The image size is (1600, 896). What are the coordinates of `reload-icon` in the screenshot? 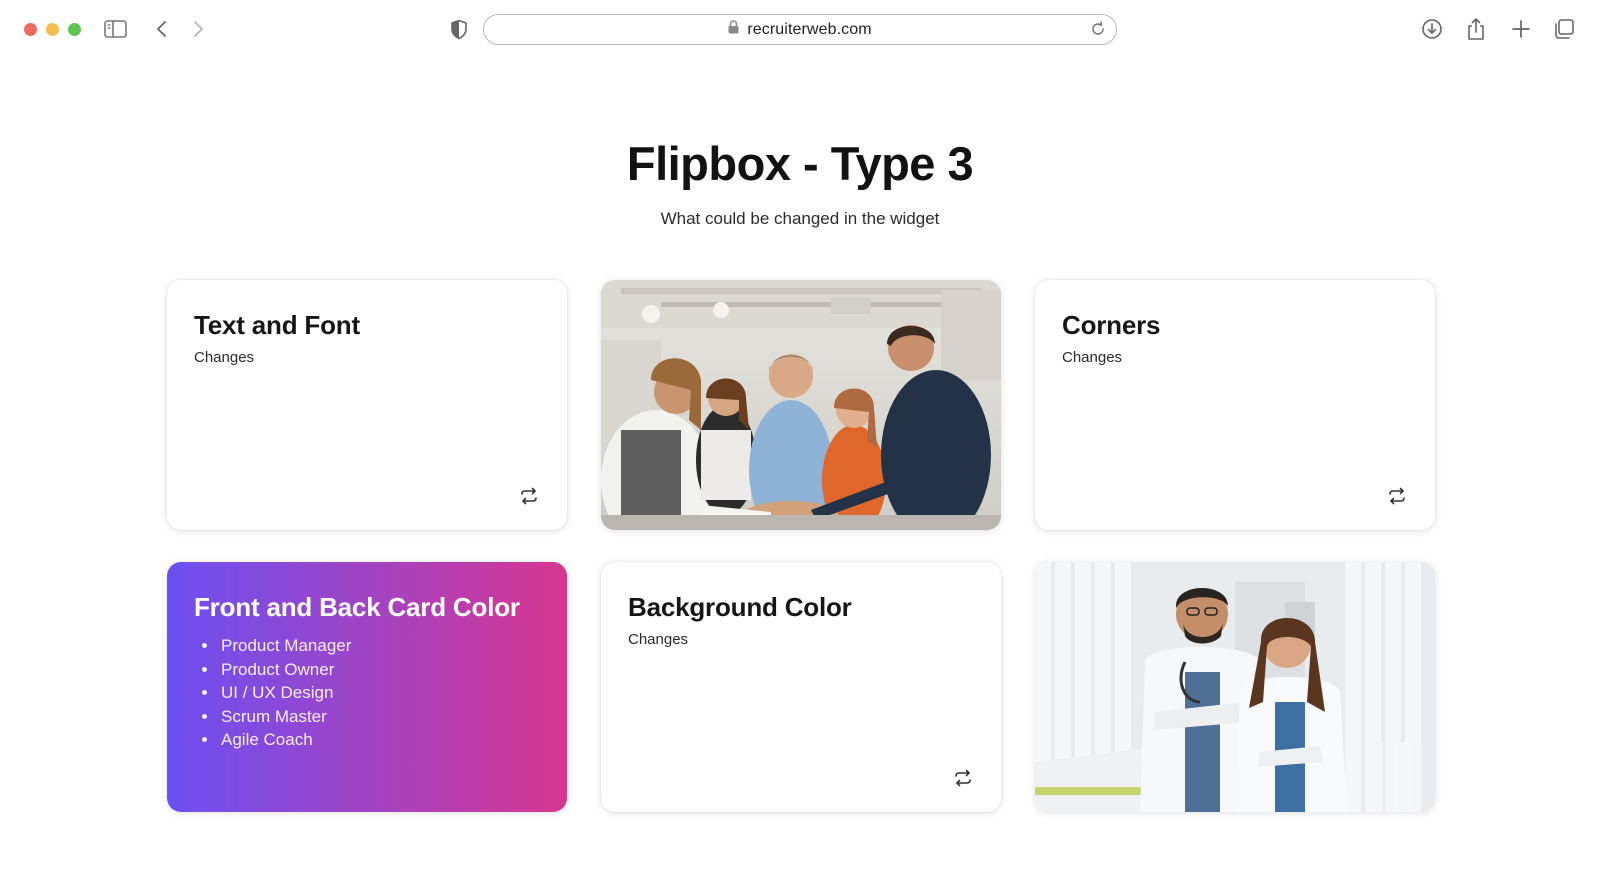 It's located at (1098, 31).